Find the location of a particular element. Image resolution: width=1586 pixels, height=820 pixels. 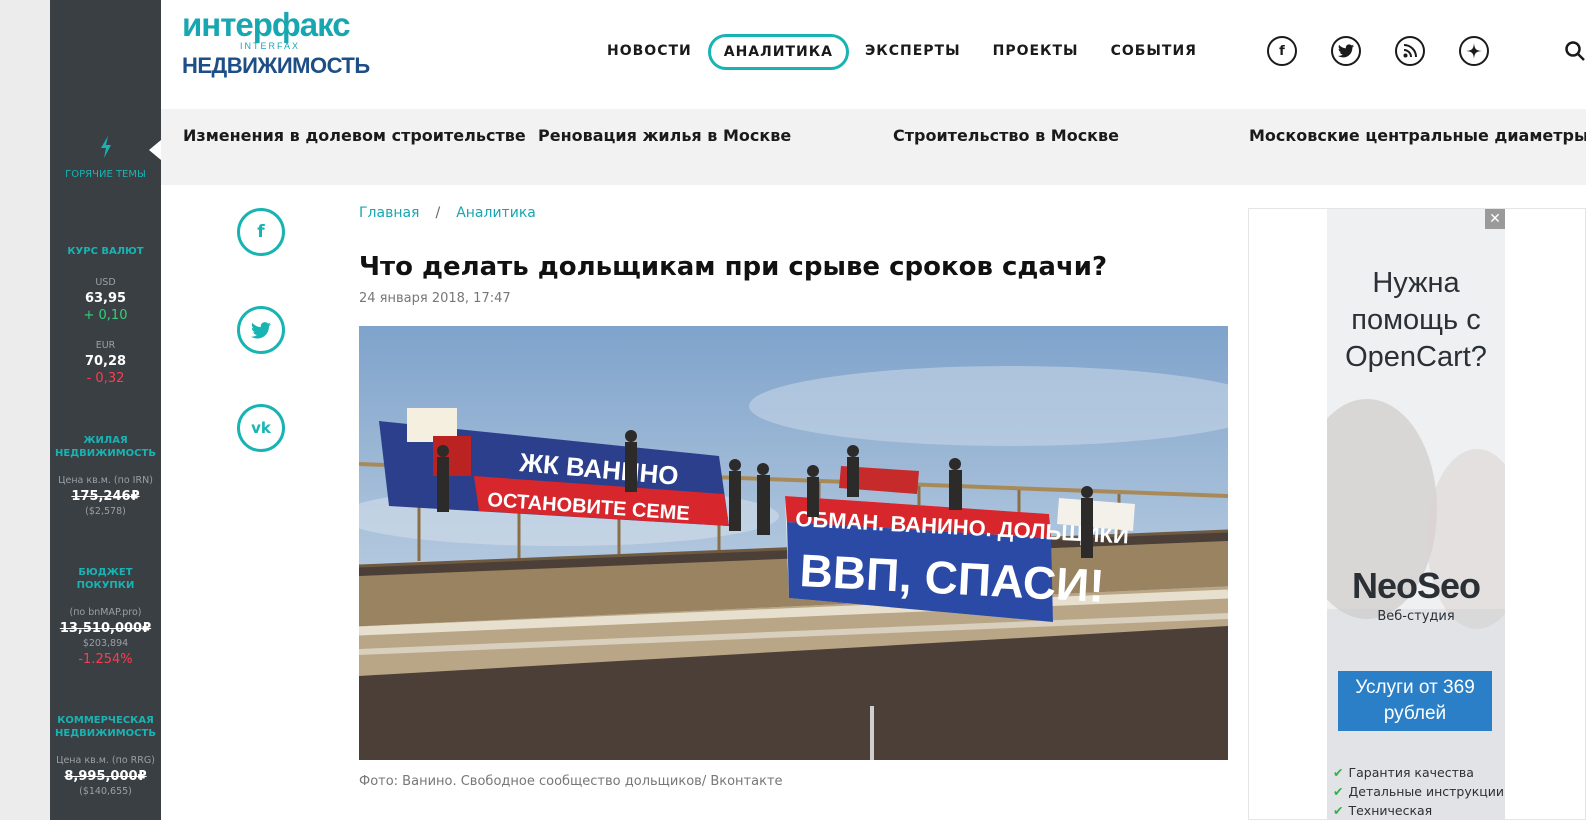

article-date: 24 января 2018, 17:47 is located at coordinates (435, 298).